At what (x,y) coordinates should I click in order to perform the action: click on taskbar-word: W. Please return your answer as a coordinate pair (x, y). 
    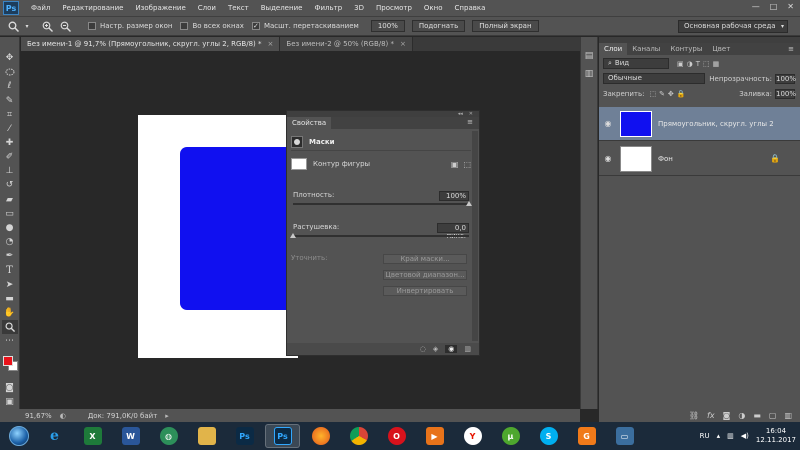
    Looking at the image, I should click on (130, 436).